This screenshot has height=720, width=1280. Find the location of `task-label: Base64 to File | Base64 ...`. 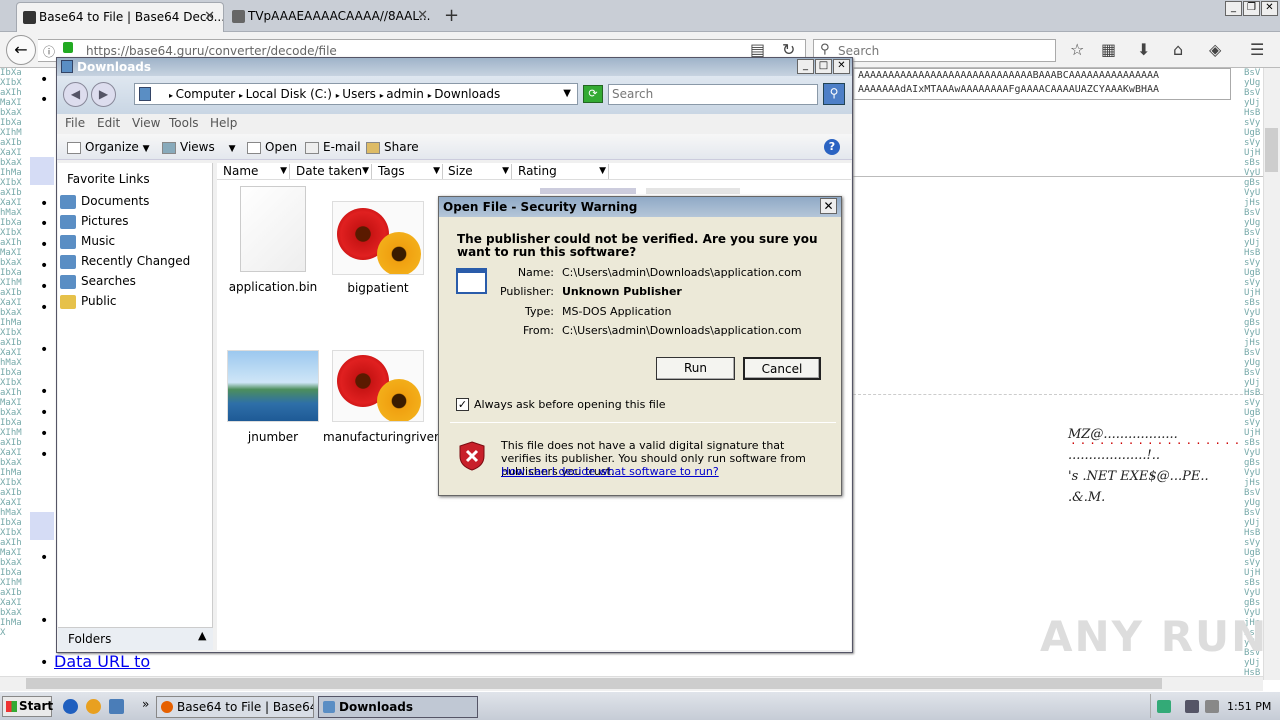

task-label: Base64 to File | Base64 ... is located at coordinates (245, 707).